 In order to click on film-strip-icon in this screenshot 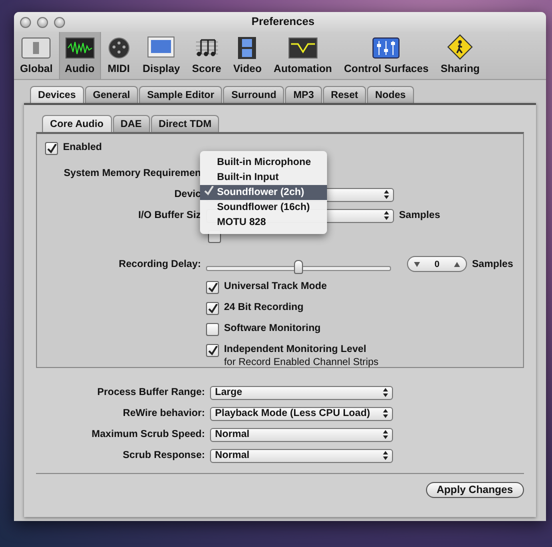, I will do `click(247, 48)`.